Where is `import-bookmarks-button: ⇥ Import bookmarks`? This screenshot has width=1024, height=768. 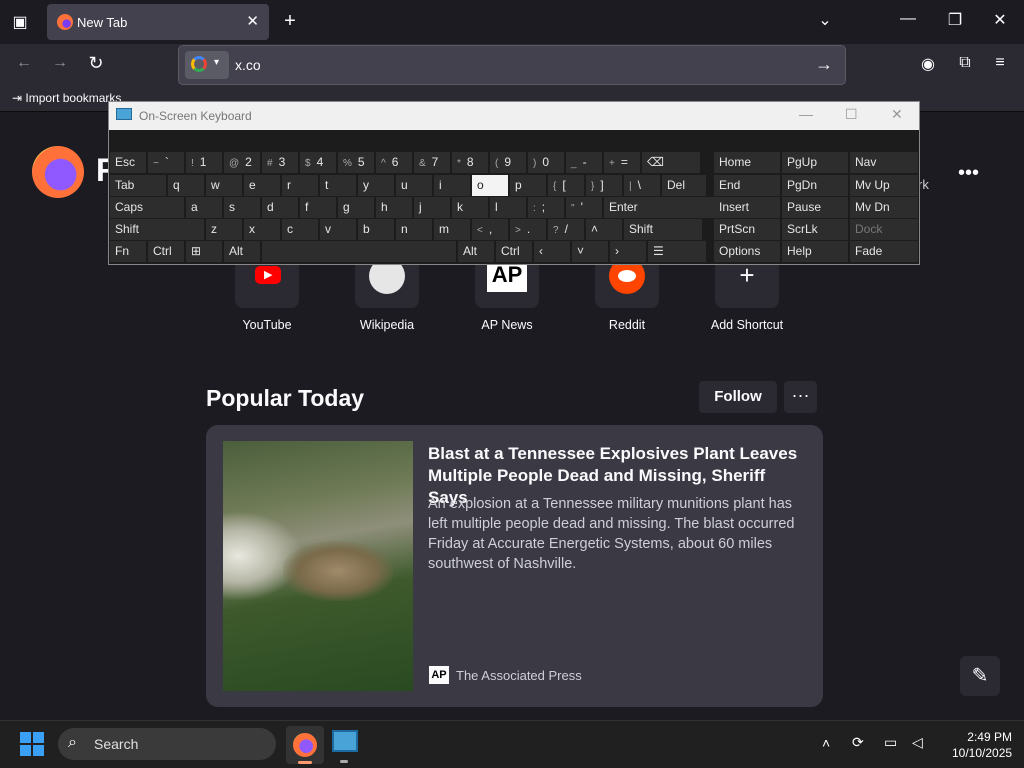 import-bookmarks-button: ⇥ Import bookmarks is located at coordinates (66, 98).